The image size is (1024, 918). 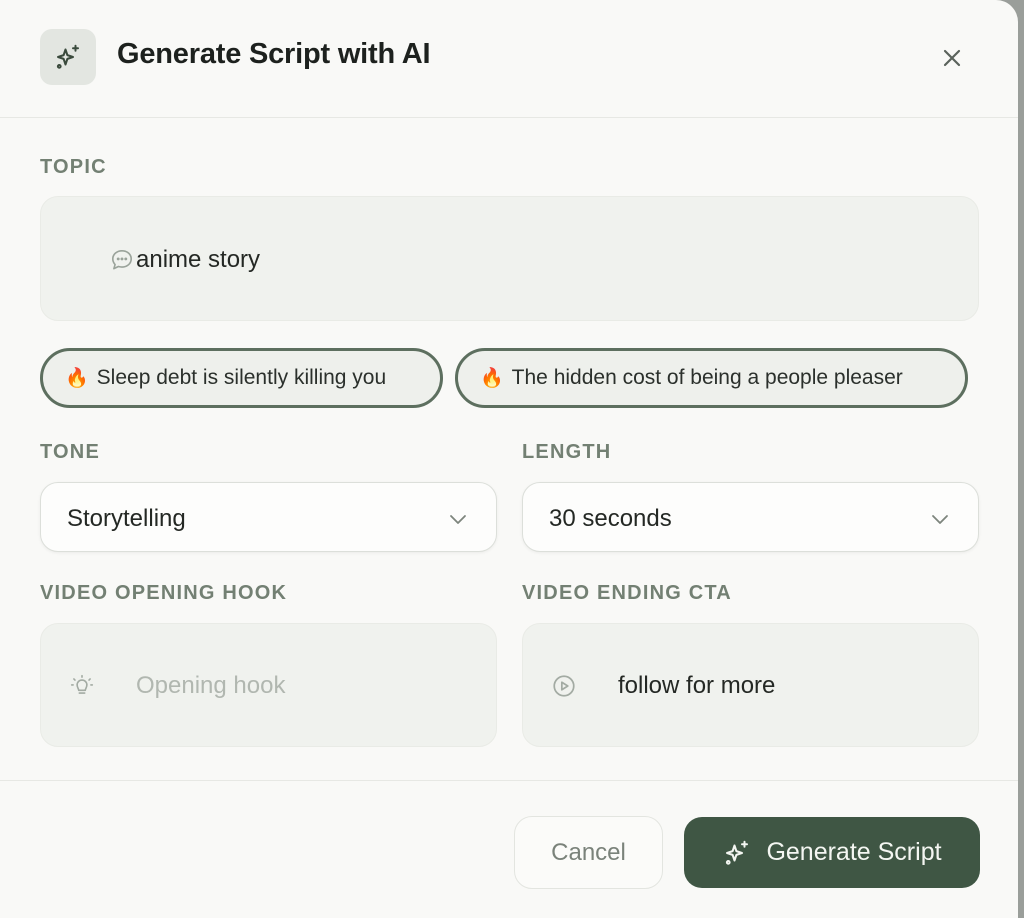 I want to click on ending-cta-input: follow for more, so click(x=750, y=685).